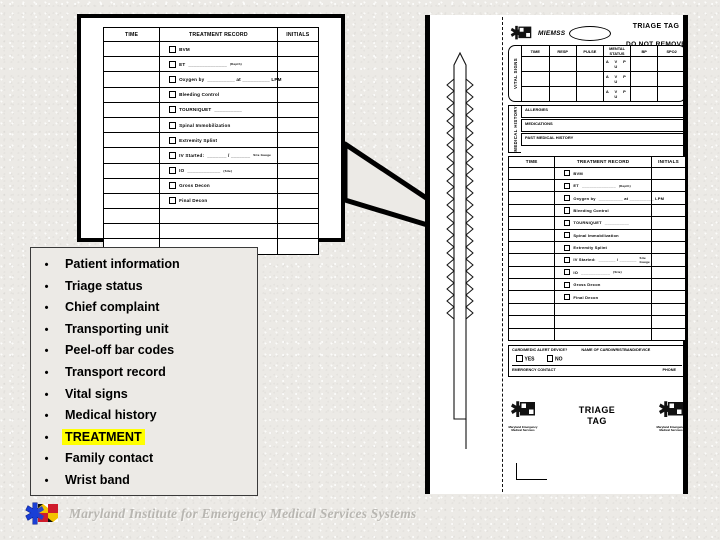  I want to click on checkbox-no-icon, so click(550, 358).